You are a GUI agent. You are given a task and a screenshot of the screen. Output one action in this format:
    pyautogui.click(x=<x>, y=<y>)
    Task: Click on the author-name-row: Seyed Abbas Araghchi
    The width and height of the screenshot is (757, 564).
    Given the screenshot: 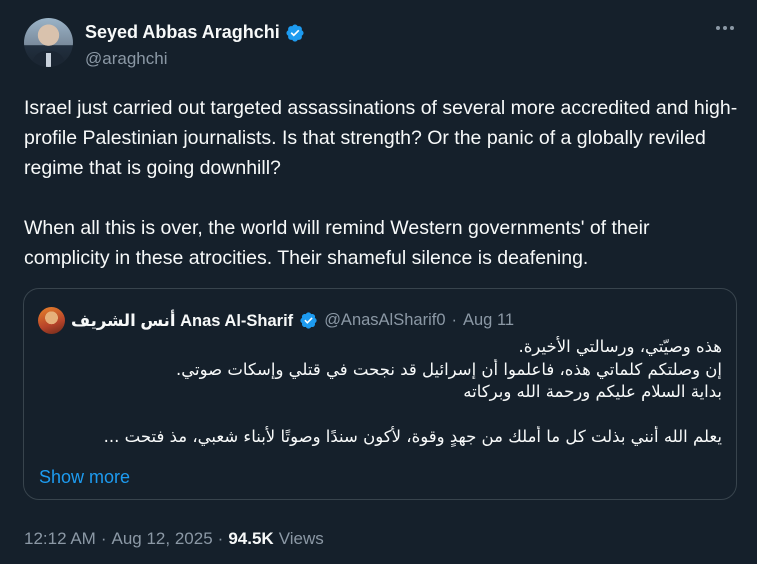 What is the action you would take?
    pyautogui.click(x=195, y=32)
    